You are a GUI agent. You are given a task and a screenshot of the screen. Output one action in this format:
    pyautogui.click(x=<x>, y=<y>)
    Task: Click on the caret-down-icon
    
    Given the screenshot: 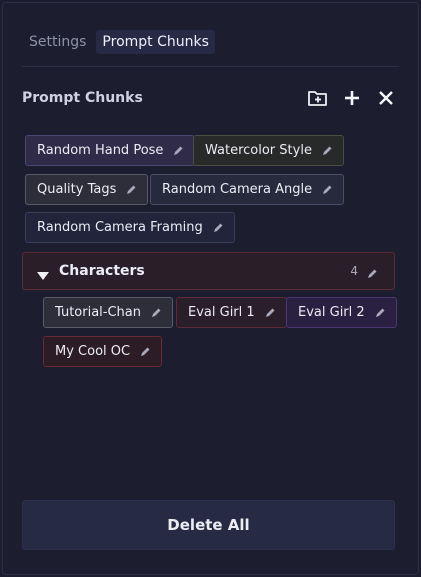 What is the action you would take?
    pyautogui.click(x=43, y=275)
    